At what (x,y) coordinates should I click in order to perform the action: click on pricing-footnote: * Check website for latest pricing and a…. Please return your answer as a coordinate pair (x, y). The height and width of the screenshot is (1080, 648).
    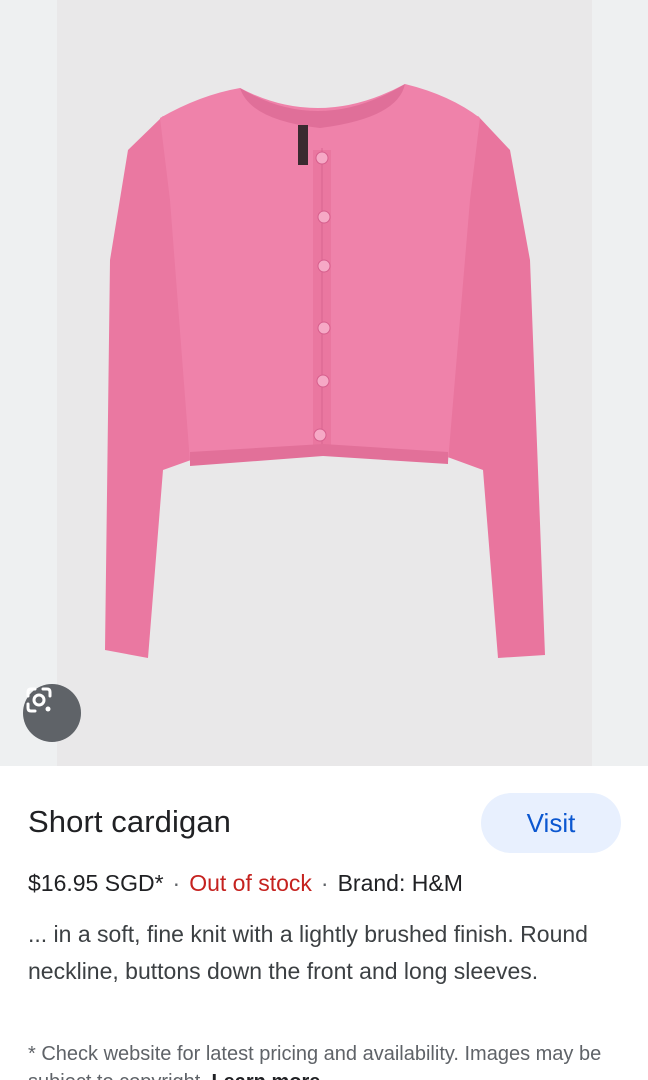
    Looking at the image, I should click on (328, 1060).